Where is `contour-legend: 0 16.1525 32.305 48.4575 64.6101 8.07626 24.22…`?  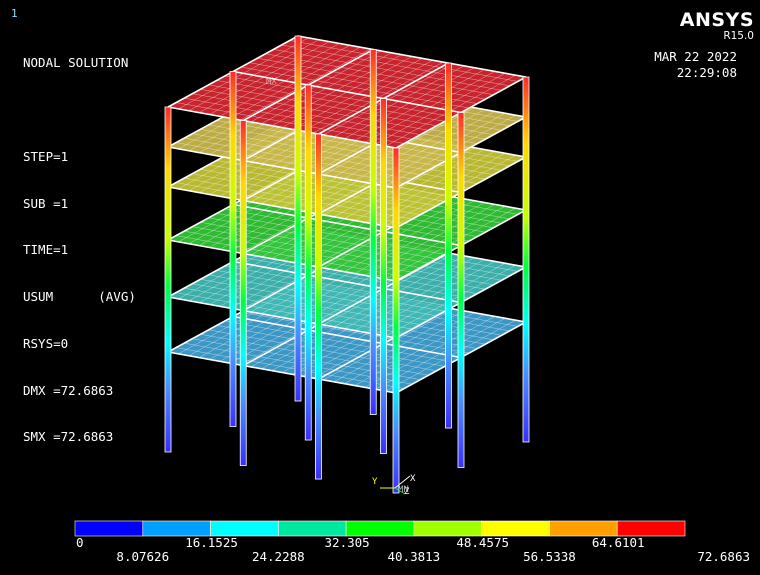
contour-legend: 0 16.1525 32.305 48.4575 64.6101 8.07626 24.22… is located at coordinates (412, 542).